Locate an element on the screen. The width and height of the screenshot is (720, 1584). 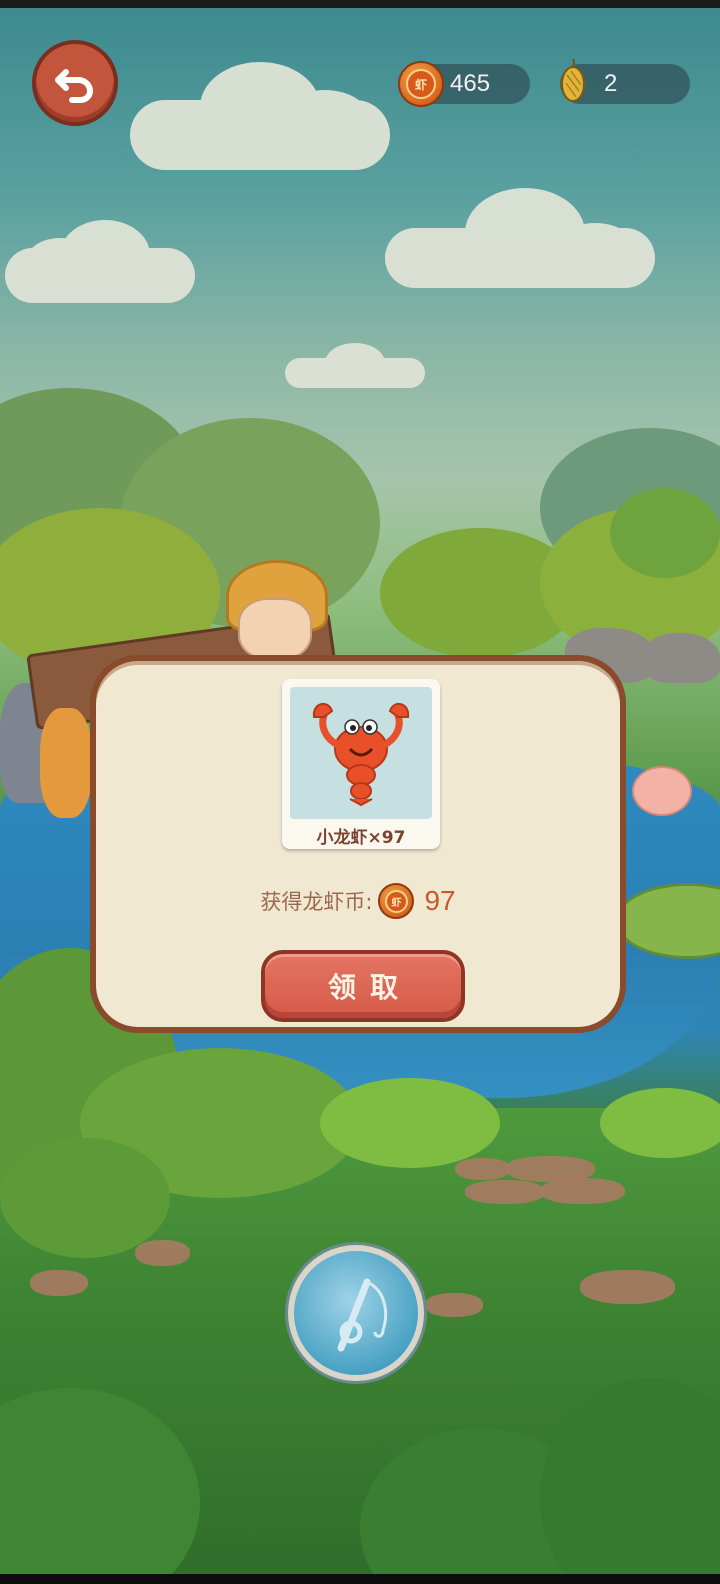
earn-row: 获得龙虾币: 虾 97 is located at coordinates (358, 901).